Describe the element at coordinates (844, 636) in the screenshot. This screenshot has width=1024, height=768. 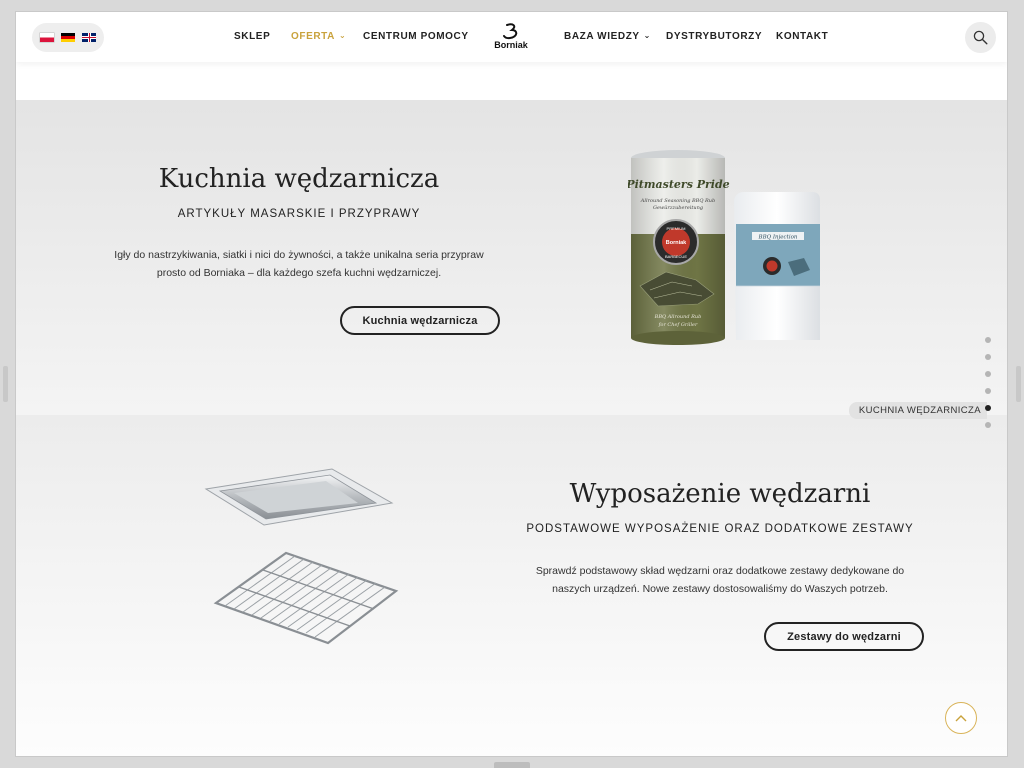
I see `zestawy-do-wedzarni-button: Zestawy do wędzarni` at that location.